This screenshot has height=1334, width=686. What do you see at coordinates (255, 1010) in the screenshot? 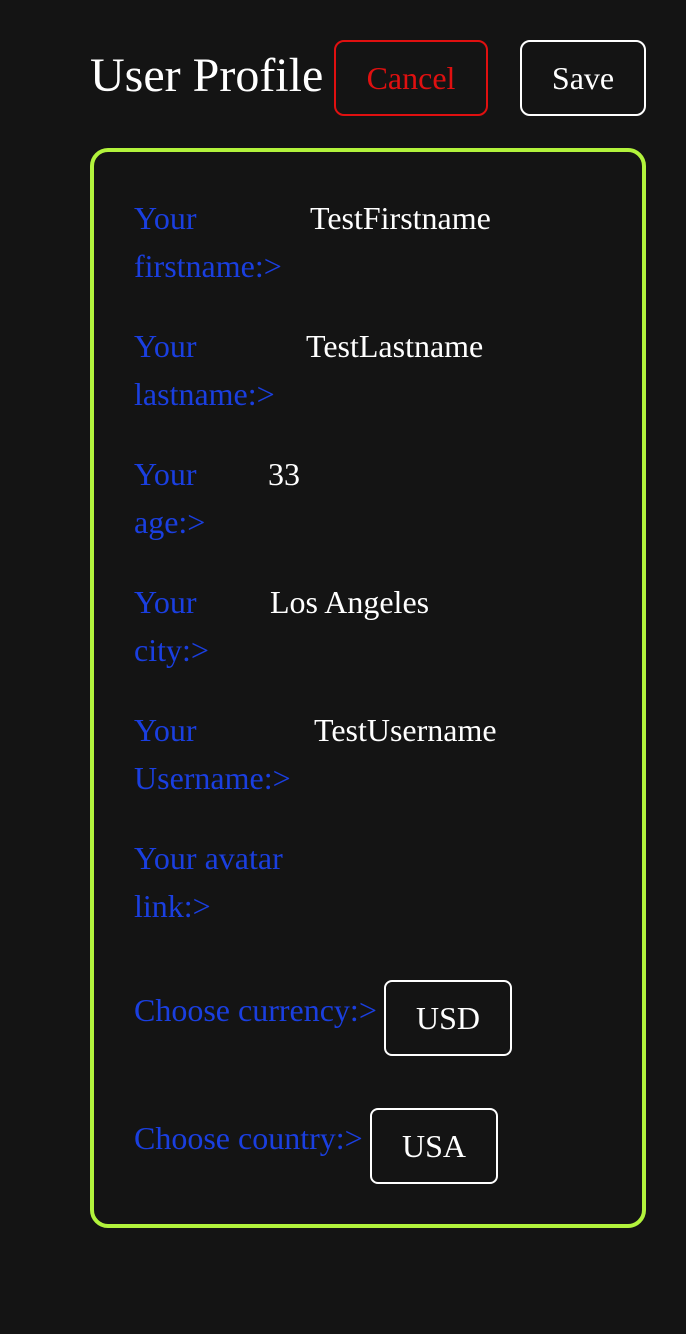
I see `currency-label: Choose currency:>` at bounding box center [255, 1010].